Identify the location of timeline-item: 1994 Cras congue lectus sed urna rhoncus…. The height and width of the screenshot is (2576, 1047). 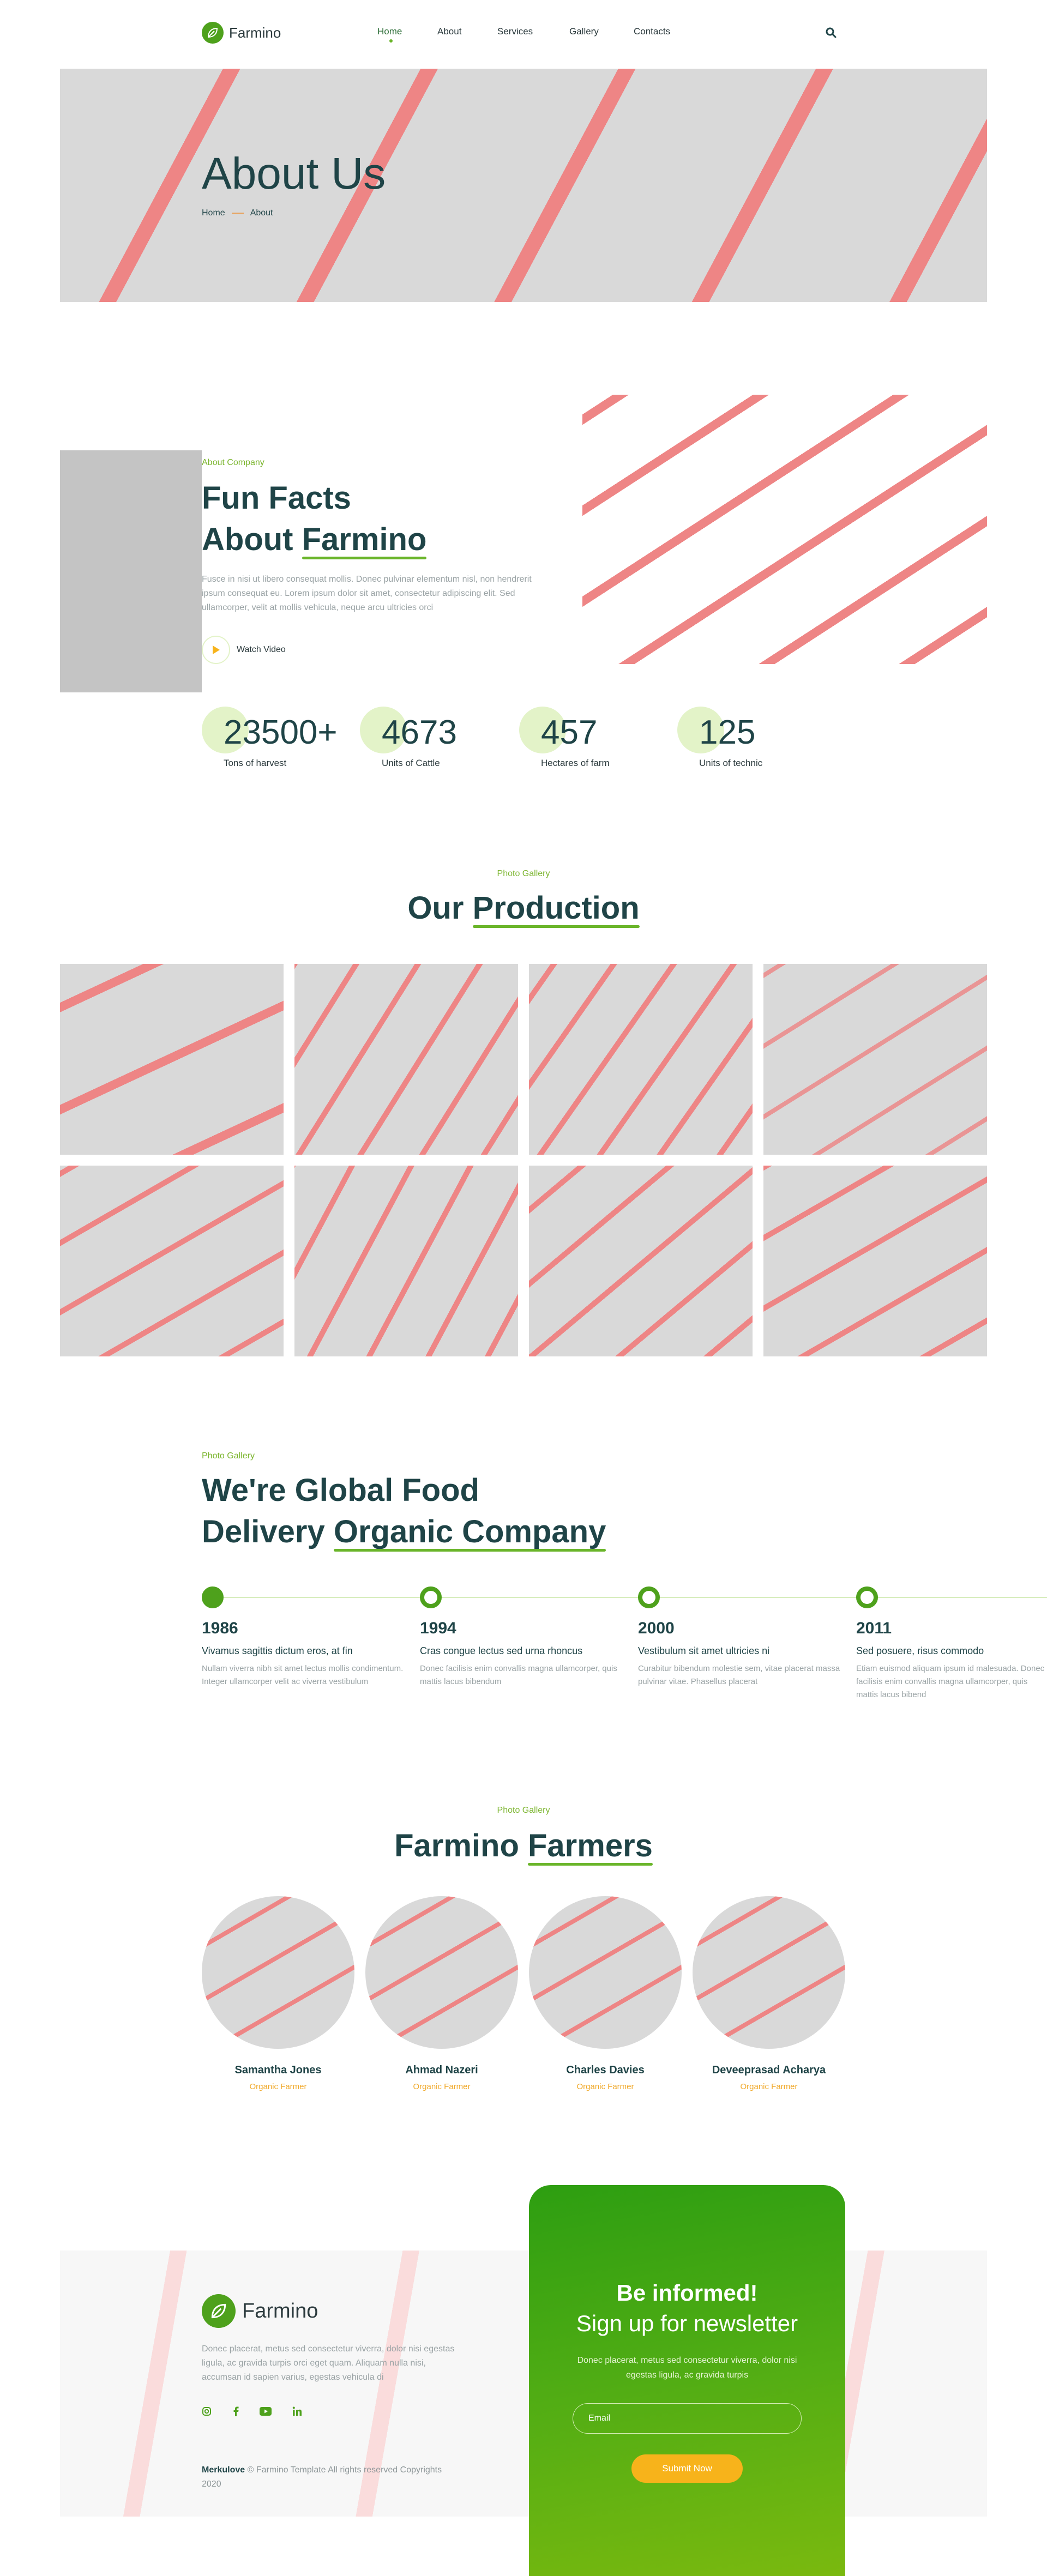
(523, 1637).